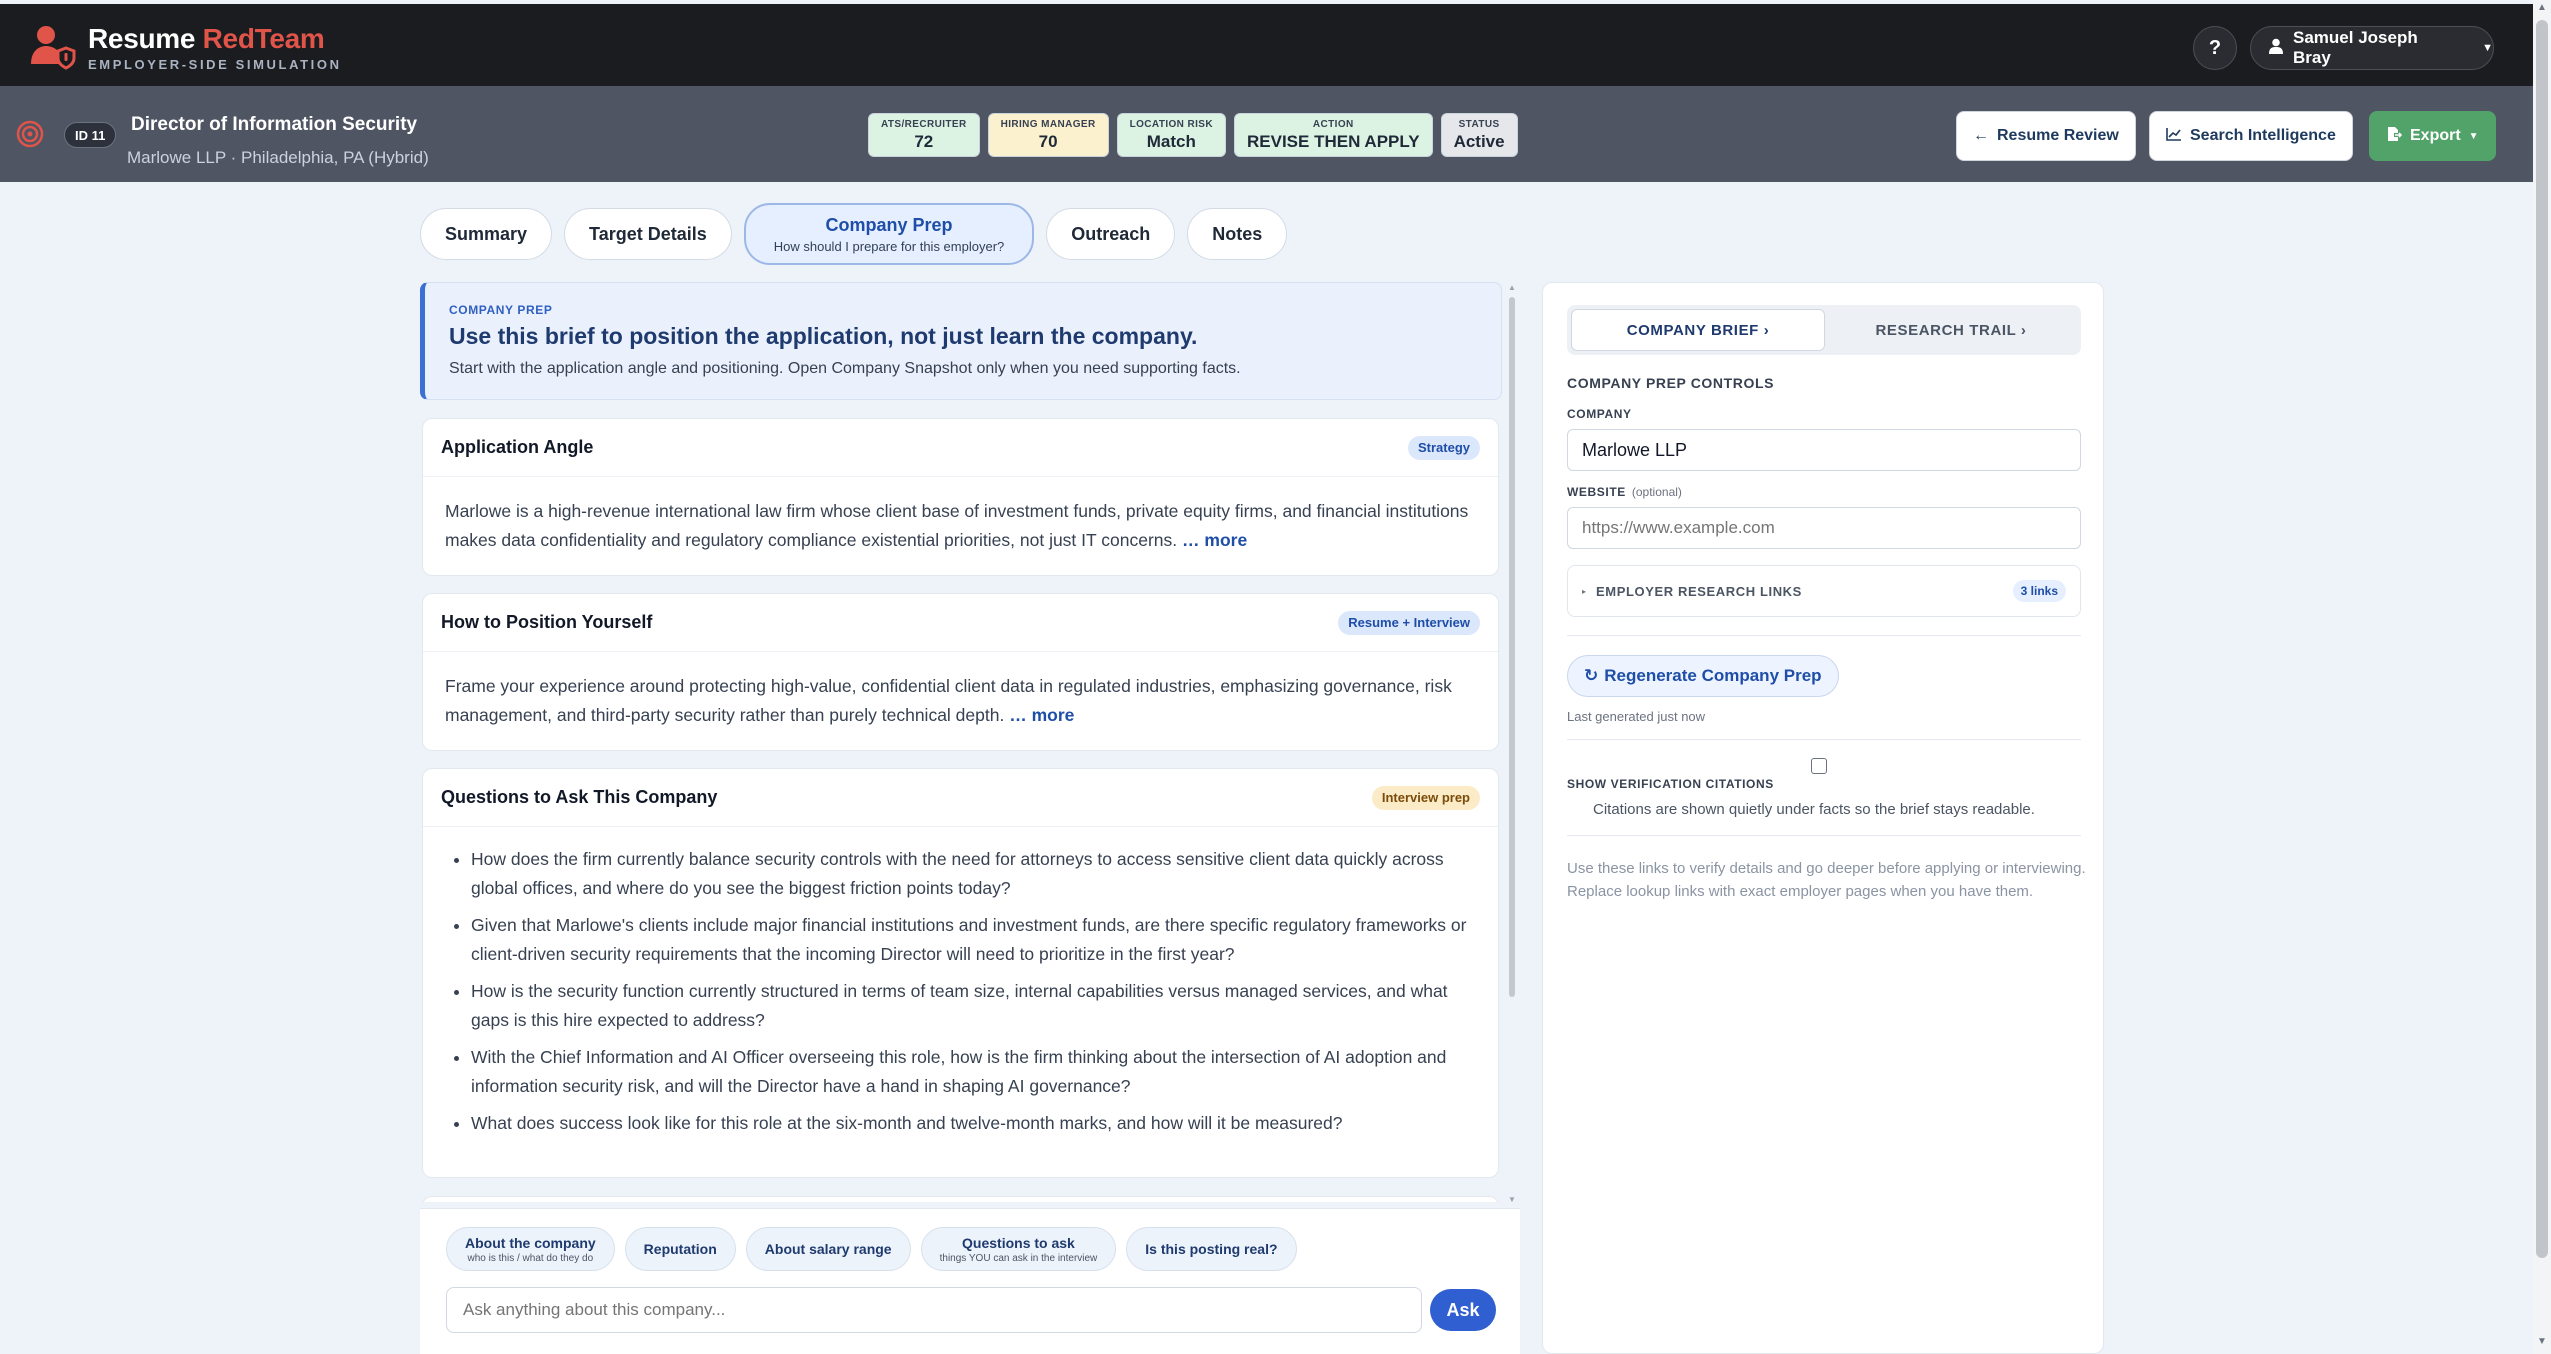 The height and width of the screenshot is (1354, 2551). What do you see at coordinates (501, 310) in the screenshot?
I see `brief-eyebrow: COMPANY PREP` at bounding box center [501, 310].